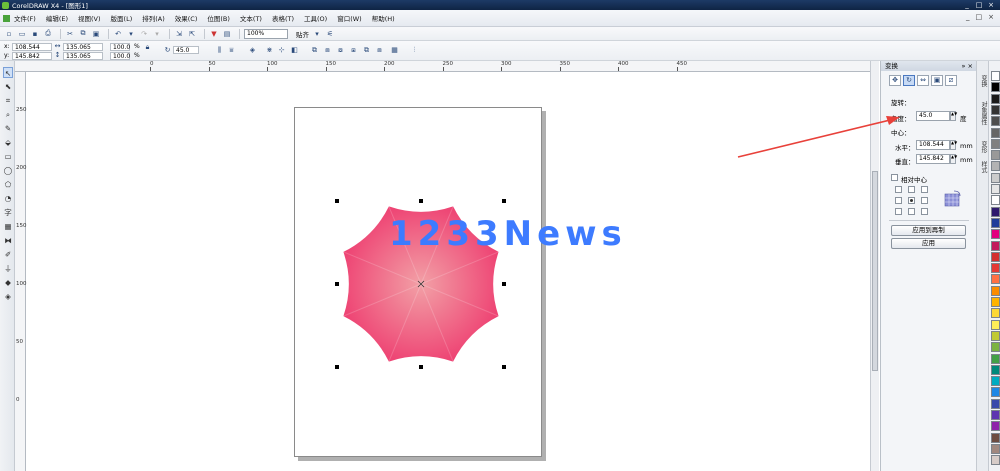 The width and height of the screenshot is (1000, 471). What do you see at coordinates (911, 211) in the screenshot?
I see `anchor-bottom-center` at bounding box center [911, 211].